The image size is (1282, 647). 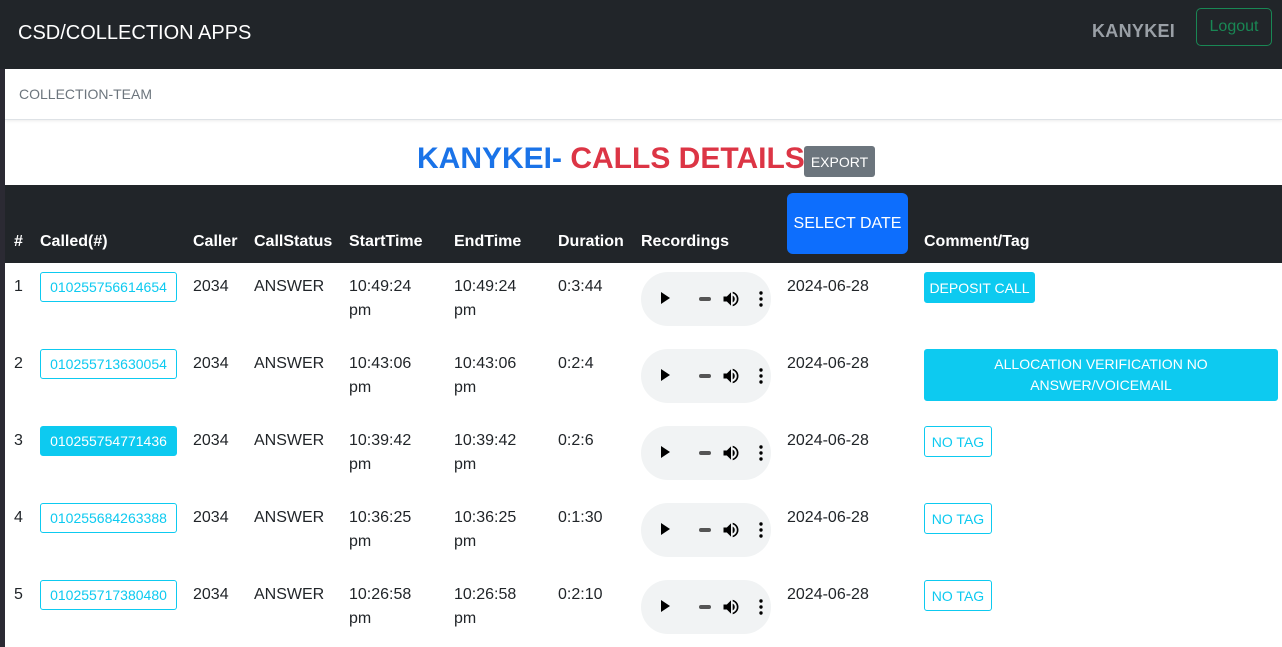 What do you see at coordinates (839, 161) in the screenshot?
I see `export-button: EXPORT` at bounding box center [839, 161].